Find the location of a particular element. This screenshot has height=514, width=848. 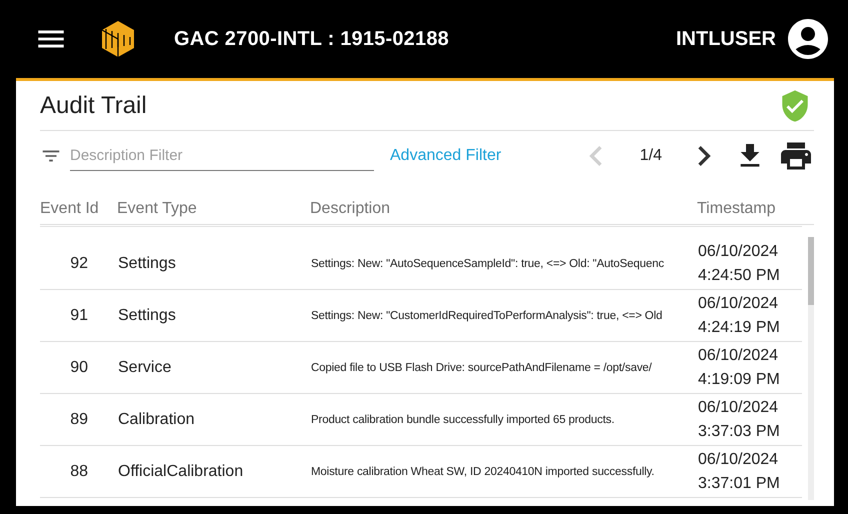

event-type-cell-text: OfficialCalibration is located at coordinates (180, 471).